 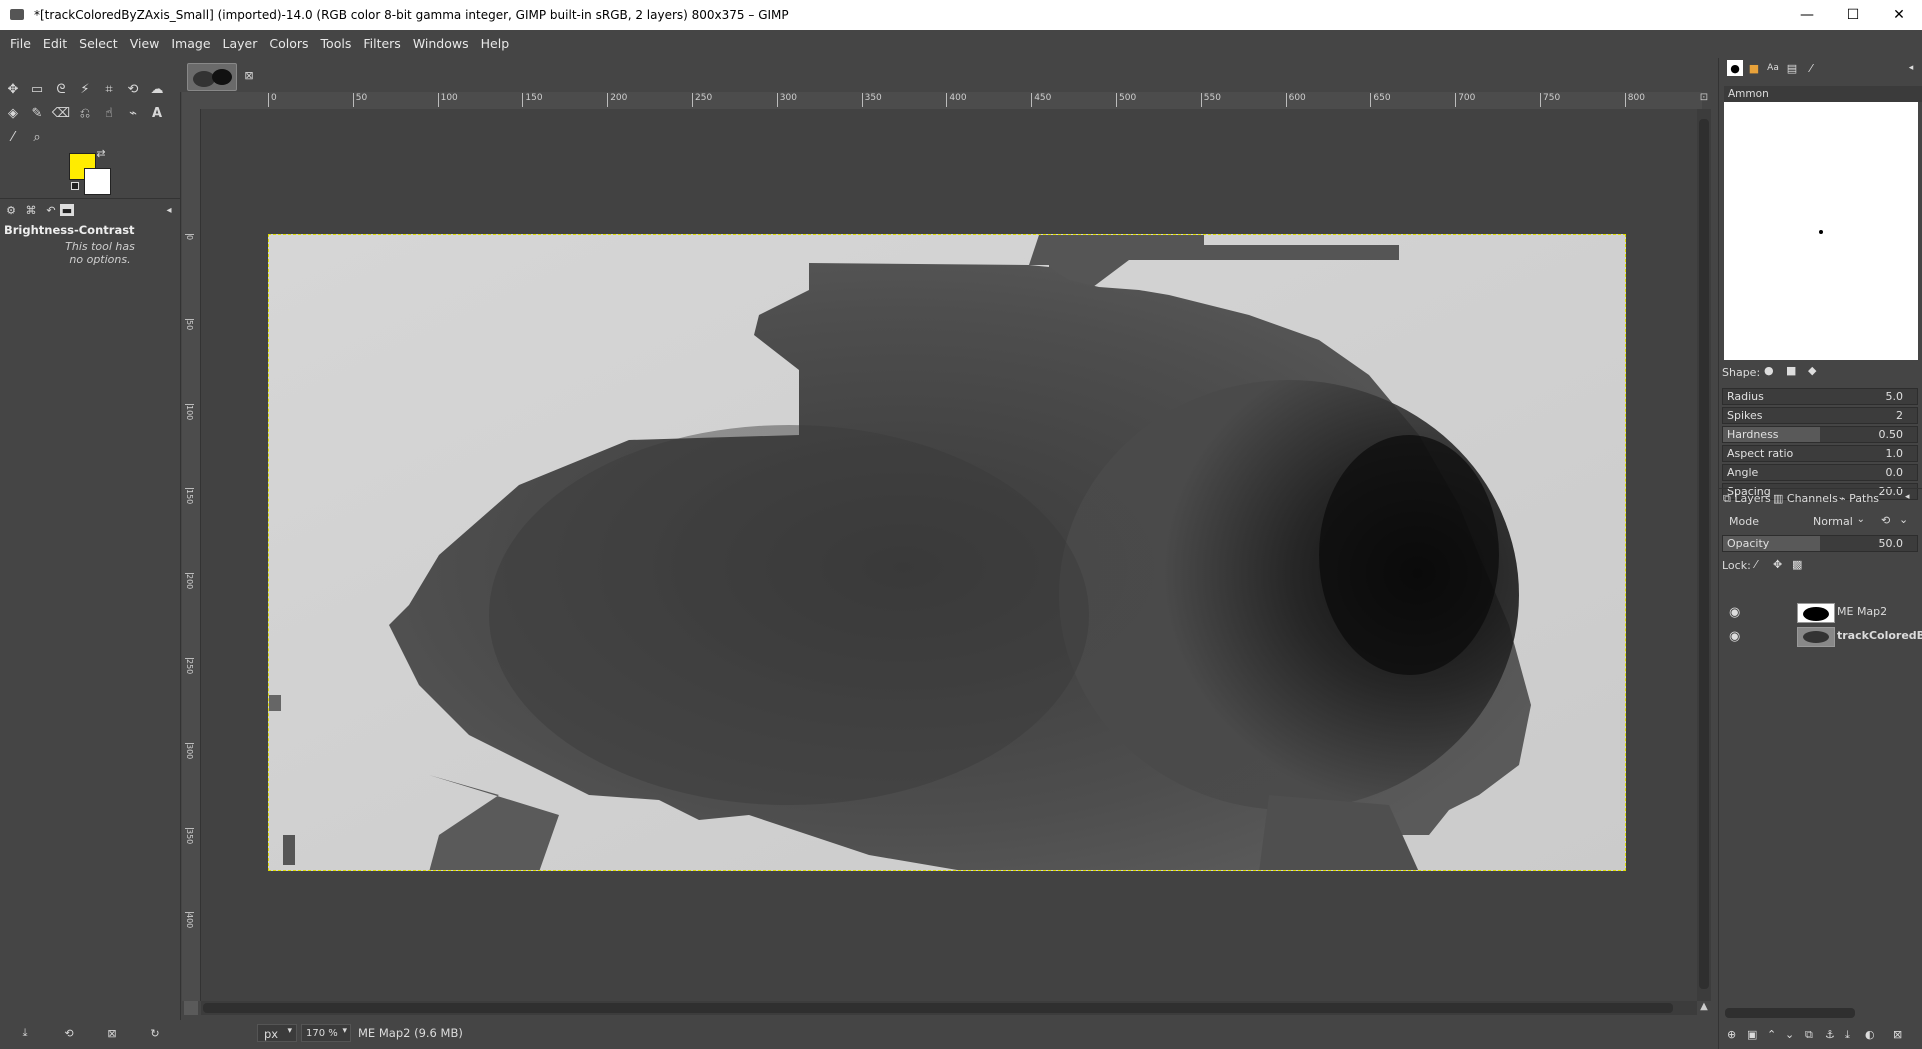 What do you see at coordinates (249, 75) in the screenshot?
I see `close-image-tab-icon: ⊠` at bounding box center [249, 75].